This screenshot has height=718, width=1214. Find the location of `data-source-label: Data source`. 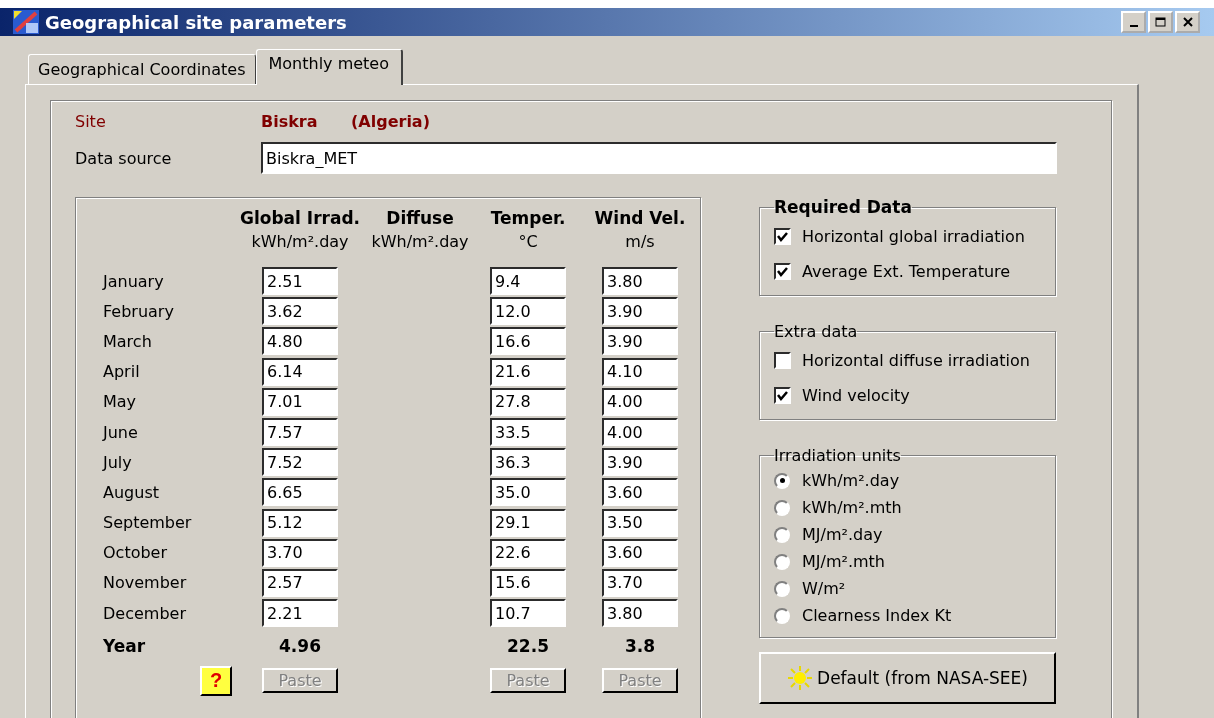

data-source-label: Data source is located at coordinates (124, 158).